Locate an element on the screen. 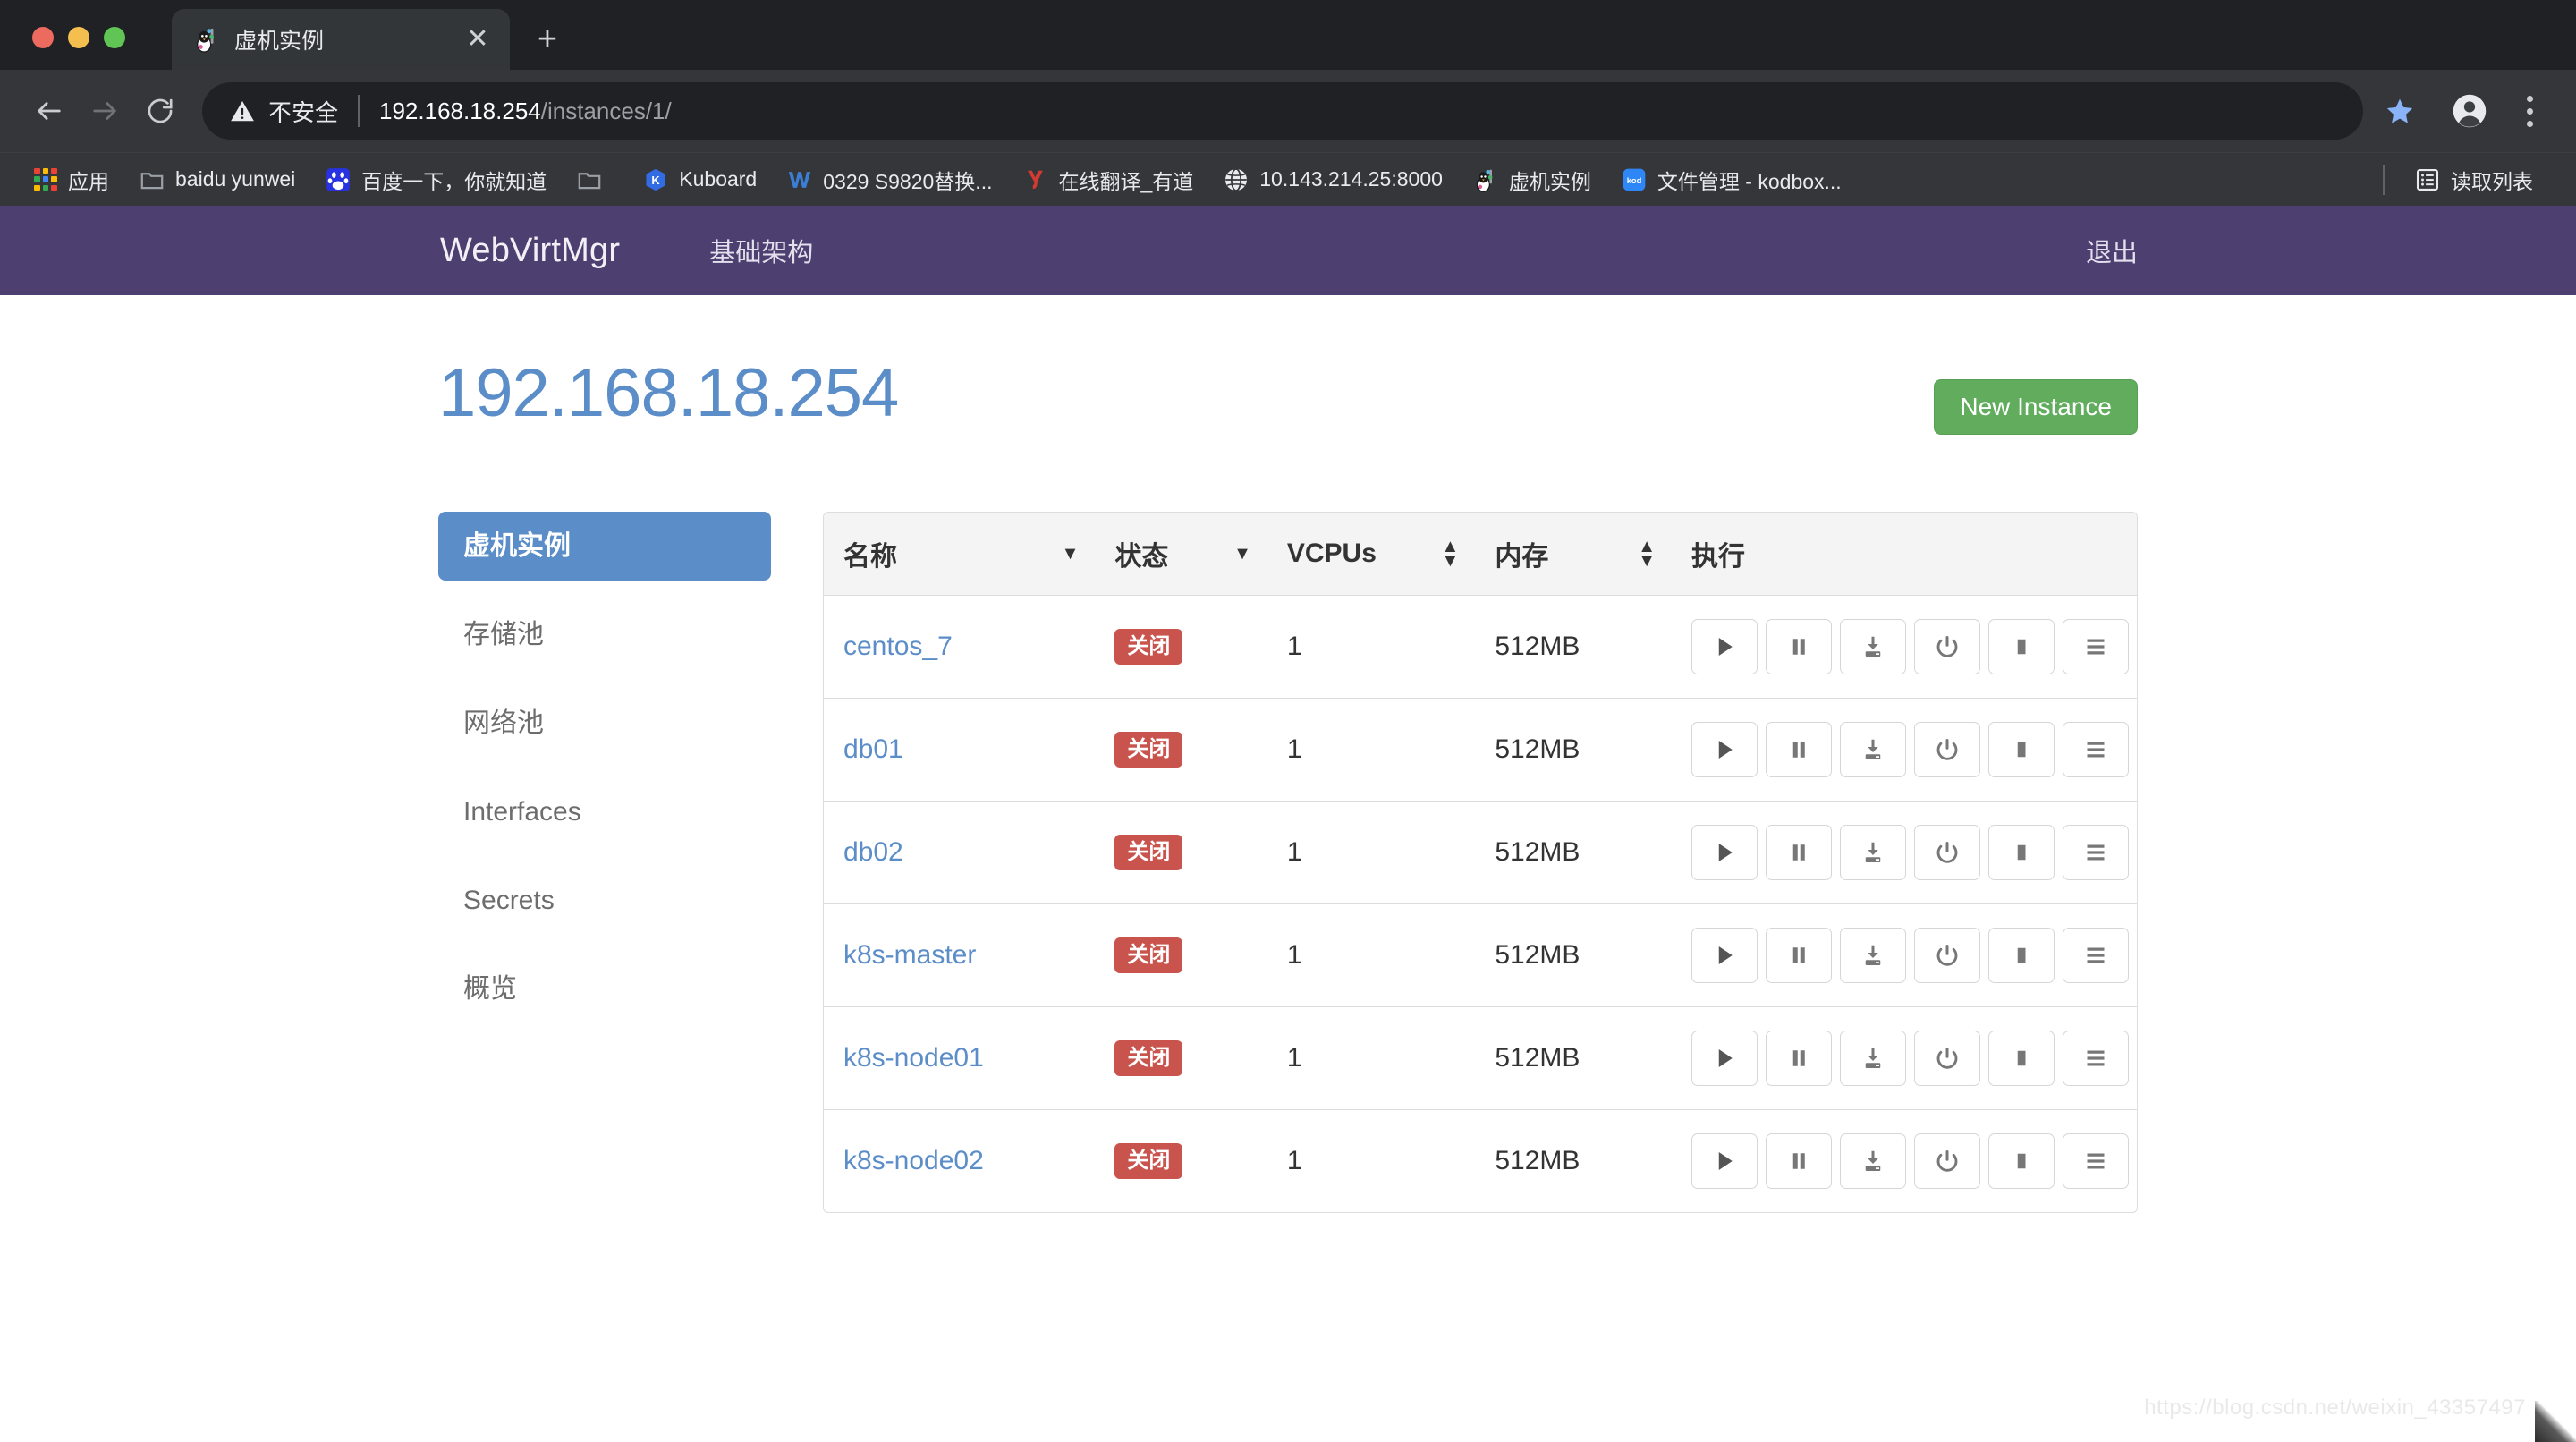 The width and height of the screenshot is (2576, 1442). sidebar-item-secrets: Secrets is located at coordinates (604, 900).